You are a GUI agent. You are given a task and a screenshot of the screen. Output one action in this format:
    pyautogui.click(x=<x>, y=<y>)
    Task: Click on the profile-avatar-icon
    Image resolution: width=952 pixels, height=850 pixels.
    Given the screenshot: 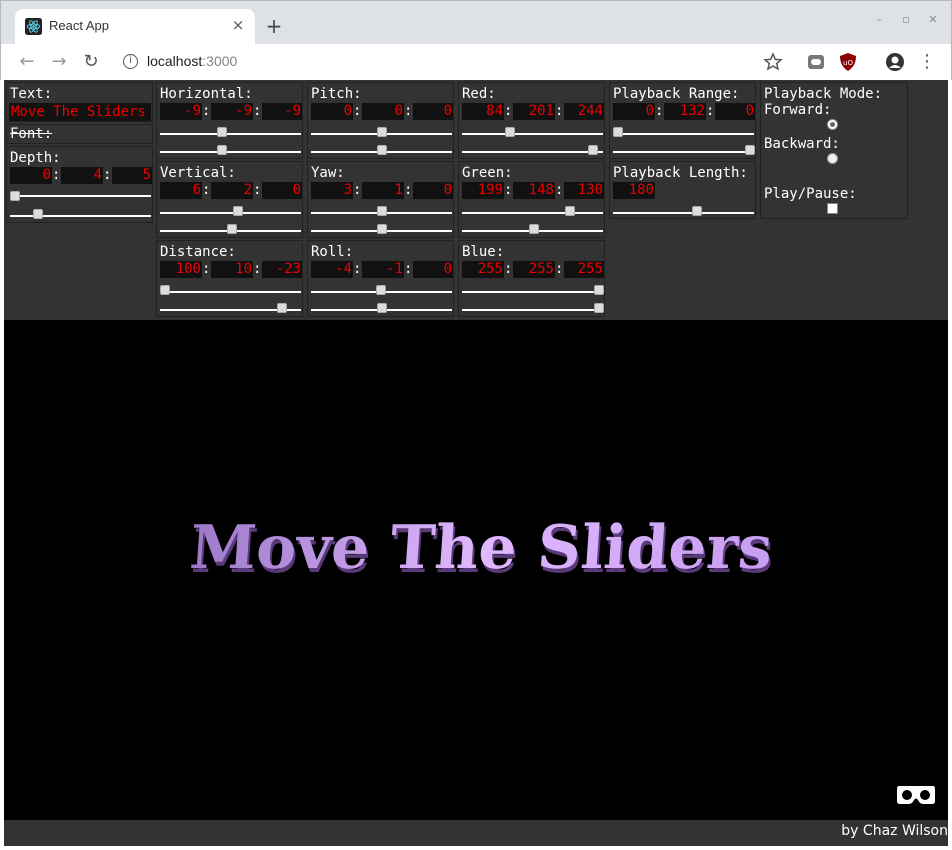 What is the action you would take?
    pyautogui.click(x=895, y=62)
    